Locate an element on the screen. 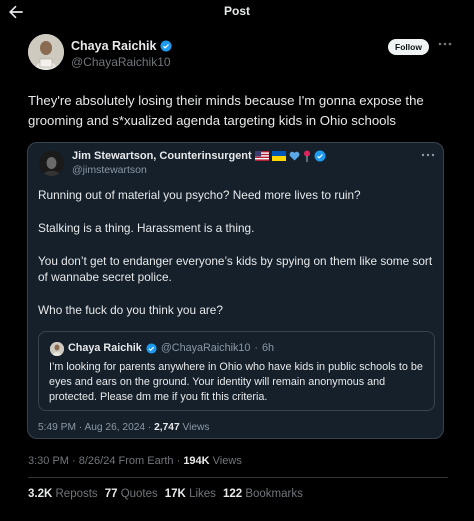 The width and height of the screenshot is (474, 521). quotes-label: Quotes is located at coordinates (139, 494).